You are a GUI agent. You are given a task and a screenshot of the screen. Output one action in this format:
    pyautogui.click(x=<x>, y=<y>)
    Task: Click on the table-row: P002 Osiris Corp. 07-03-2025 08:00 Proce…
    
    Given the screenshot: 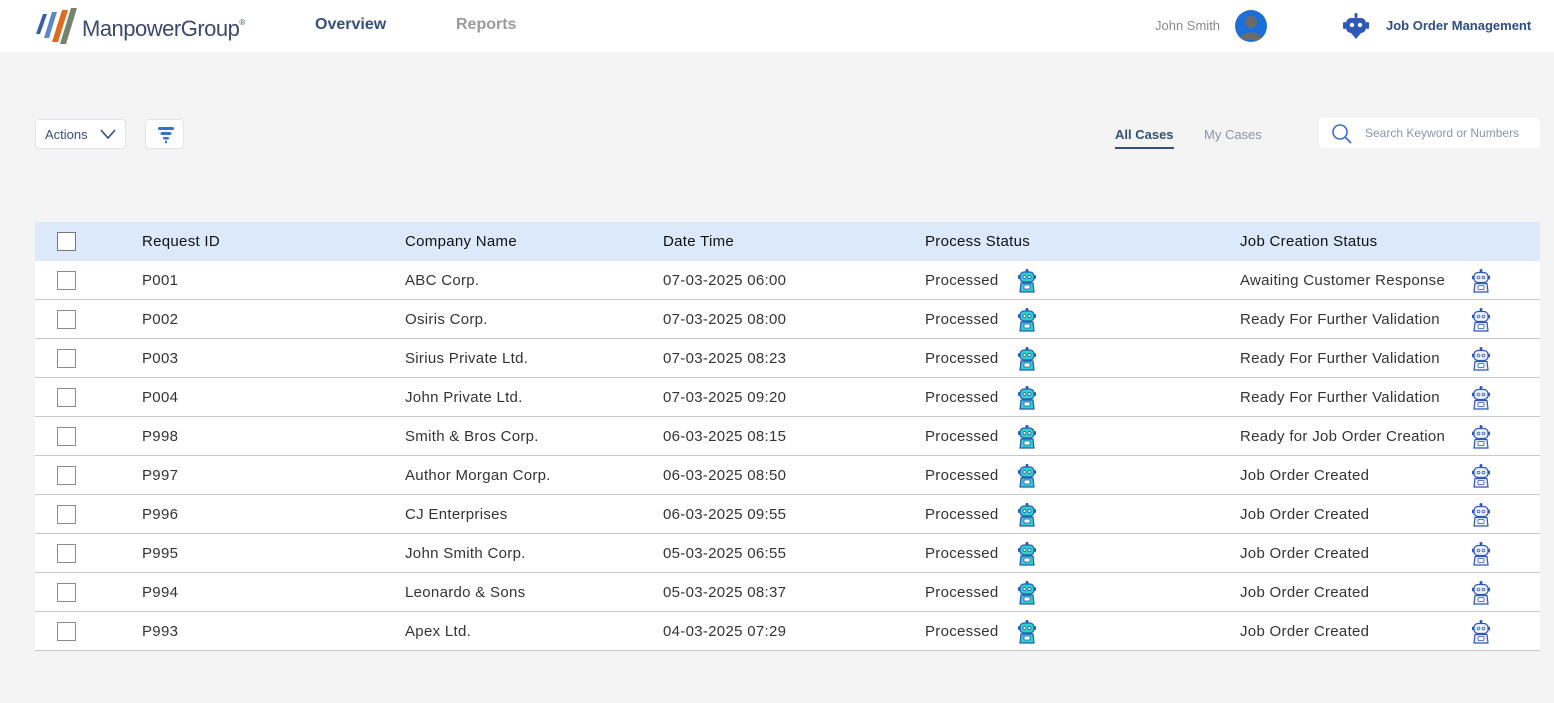 What is the action you would take?
    pyautogui.click(x=787, y=319)
    